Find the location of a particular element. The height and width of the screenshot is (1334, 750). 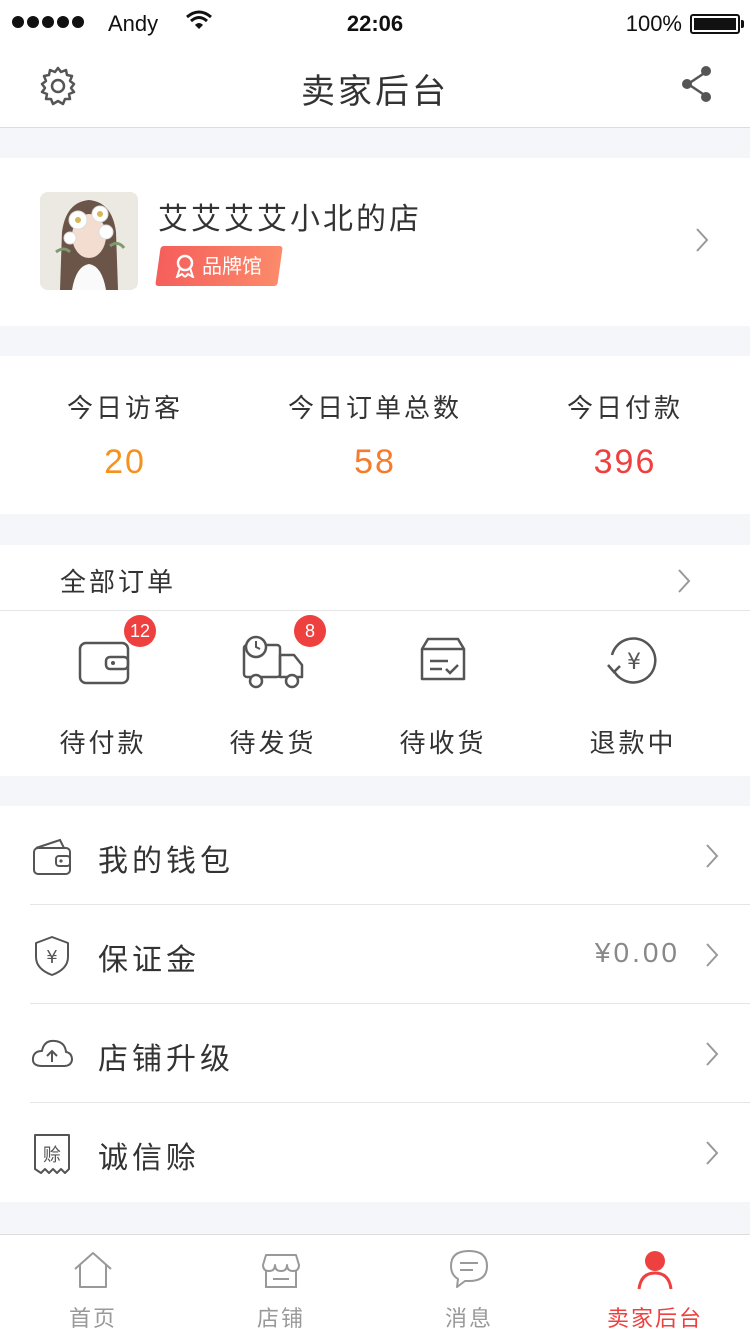

menu-item-credit: 赊 诚信赊 is located at coordinates (375, 1152).